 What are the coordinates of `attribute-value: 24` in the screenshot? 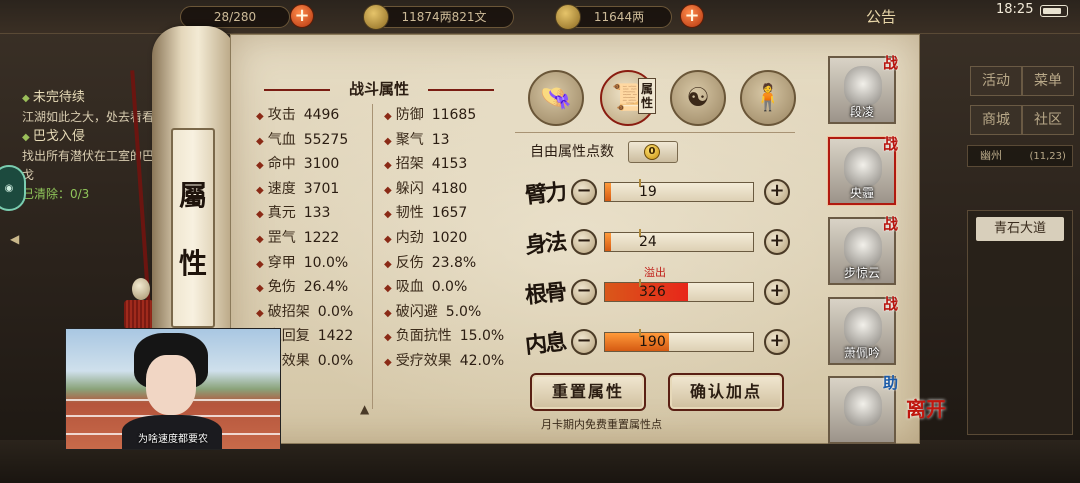 It's located at (648, 242).